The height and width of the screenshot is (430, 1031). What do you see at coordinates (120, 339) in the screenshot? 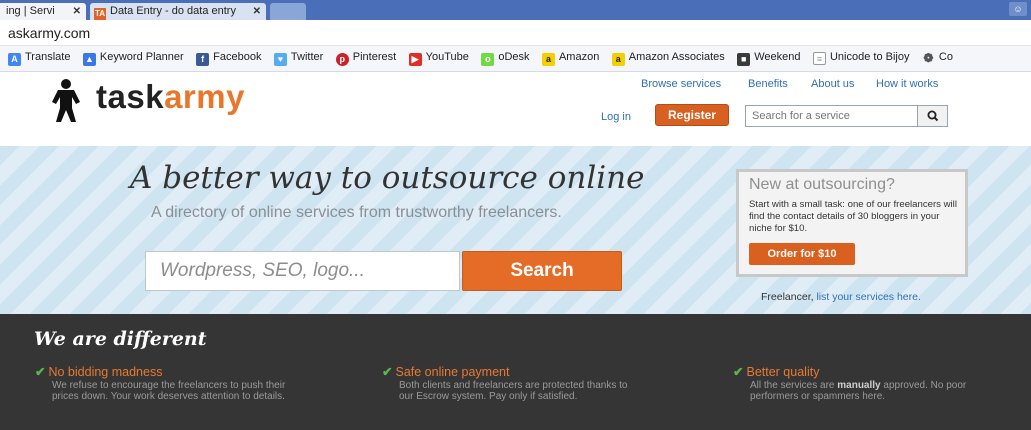
I see `features-title: We are different` at bounding box center [120, 339].